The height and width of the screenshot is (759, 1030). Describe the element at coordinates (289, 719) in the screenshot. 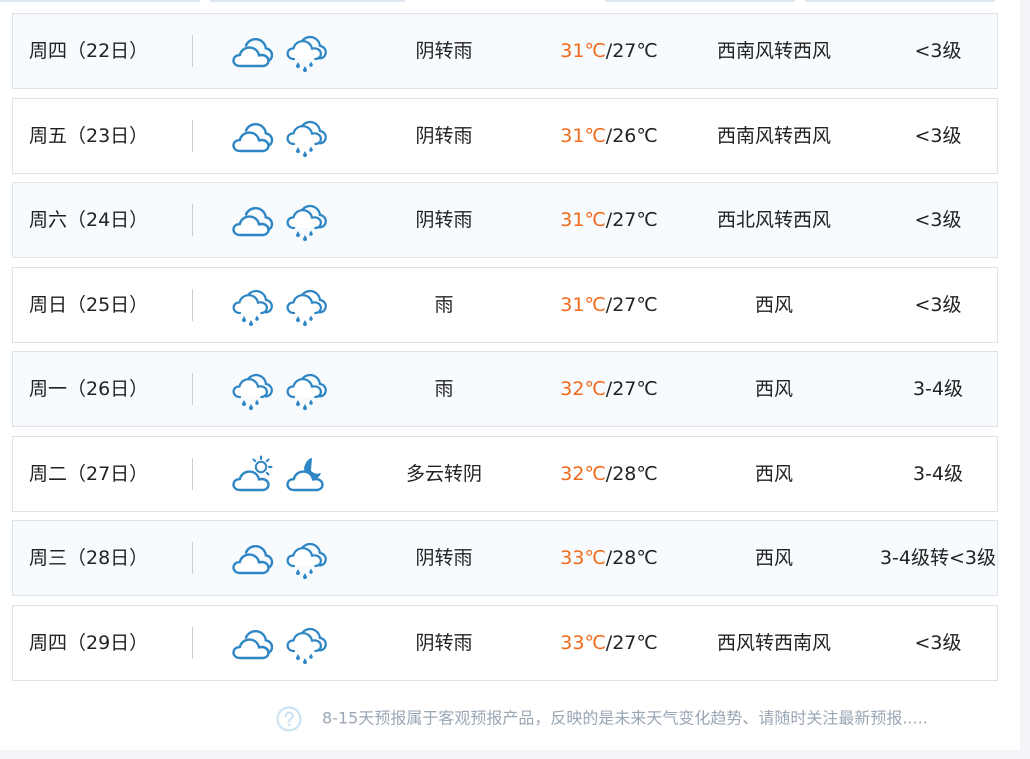

I see `help-circle-icon` at that location.